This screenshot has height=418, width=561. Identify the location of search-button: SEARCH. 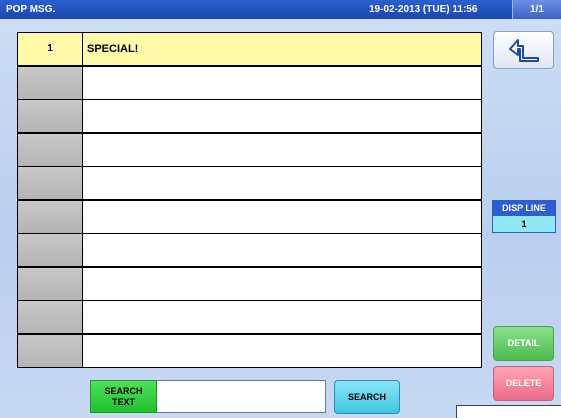
(367, 397).